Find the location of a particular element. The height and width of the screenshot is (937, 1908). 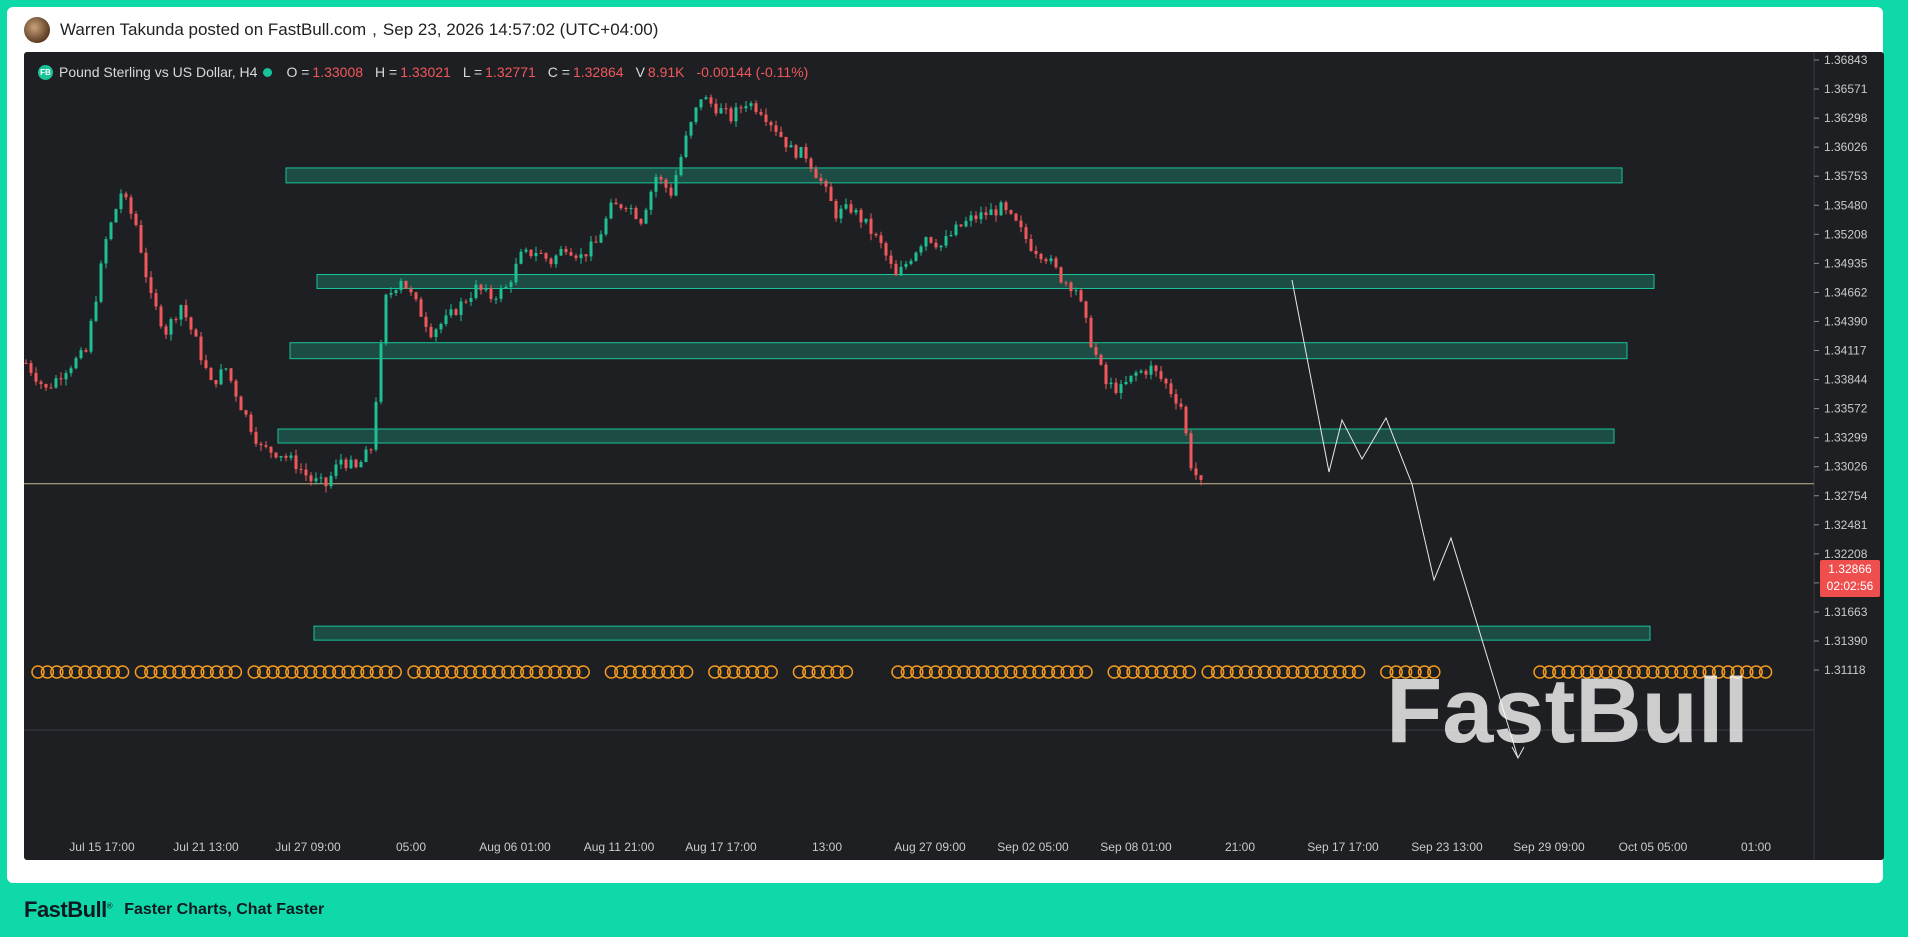

x-tick-label: Jul 21 13:00 is located at coordinates (206, 847).